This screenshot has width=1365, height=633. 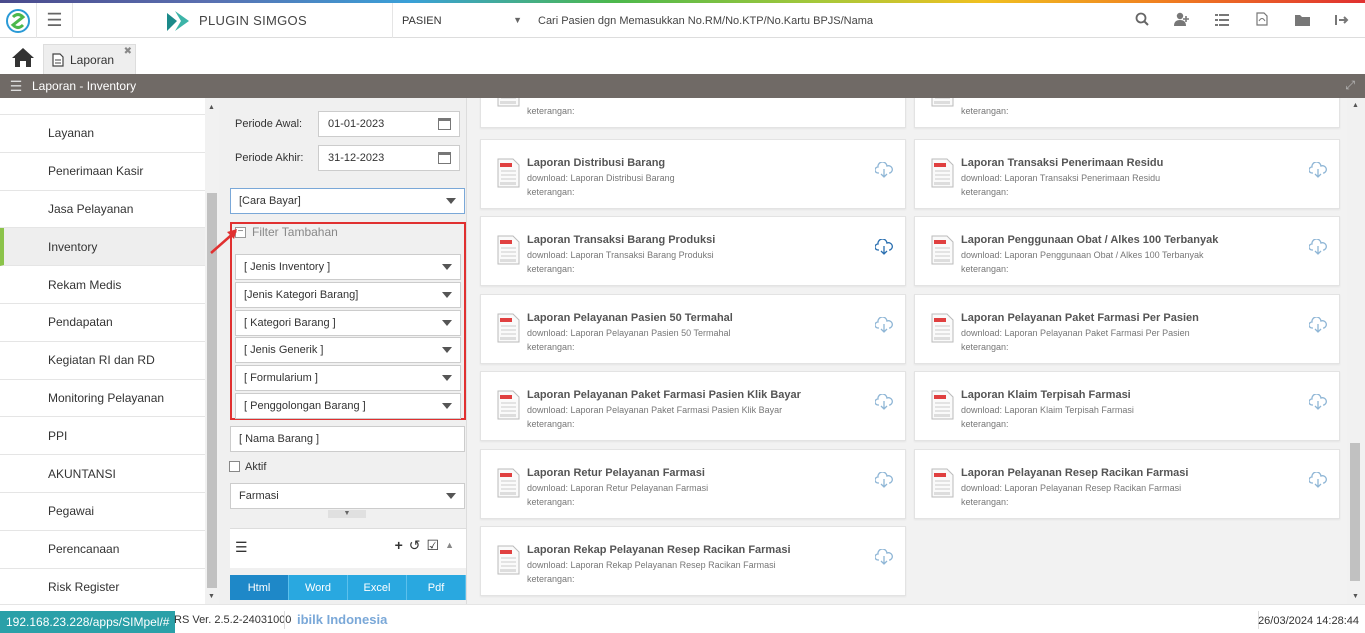 I want to click on list-icon, so click(x=1222, y=21).